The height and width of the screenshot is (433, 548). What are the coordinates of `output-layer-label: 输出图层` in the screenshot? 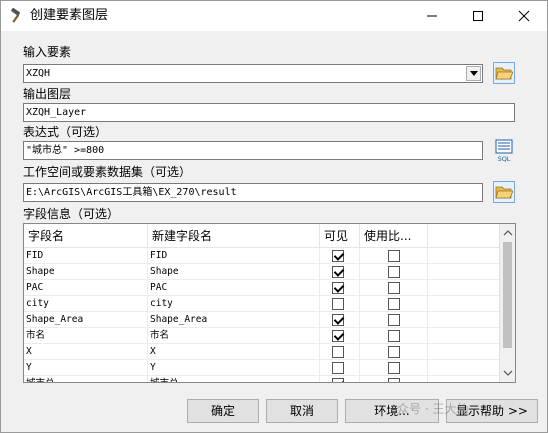 It's located at (47, 94).